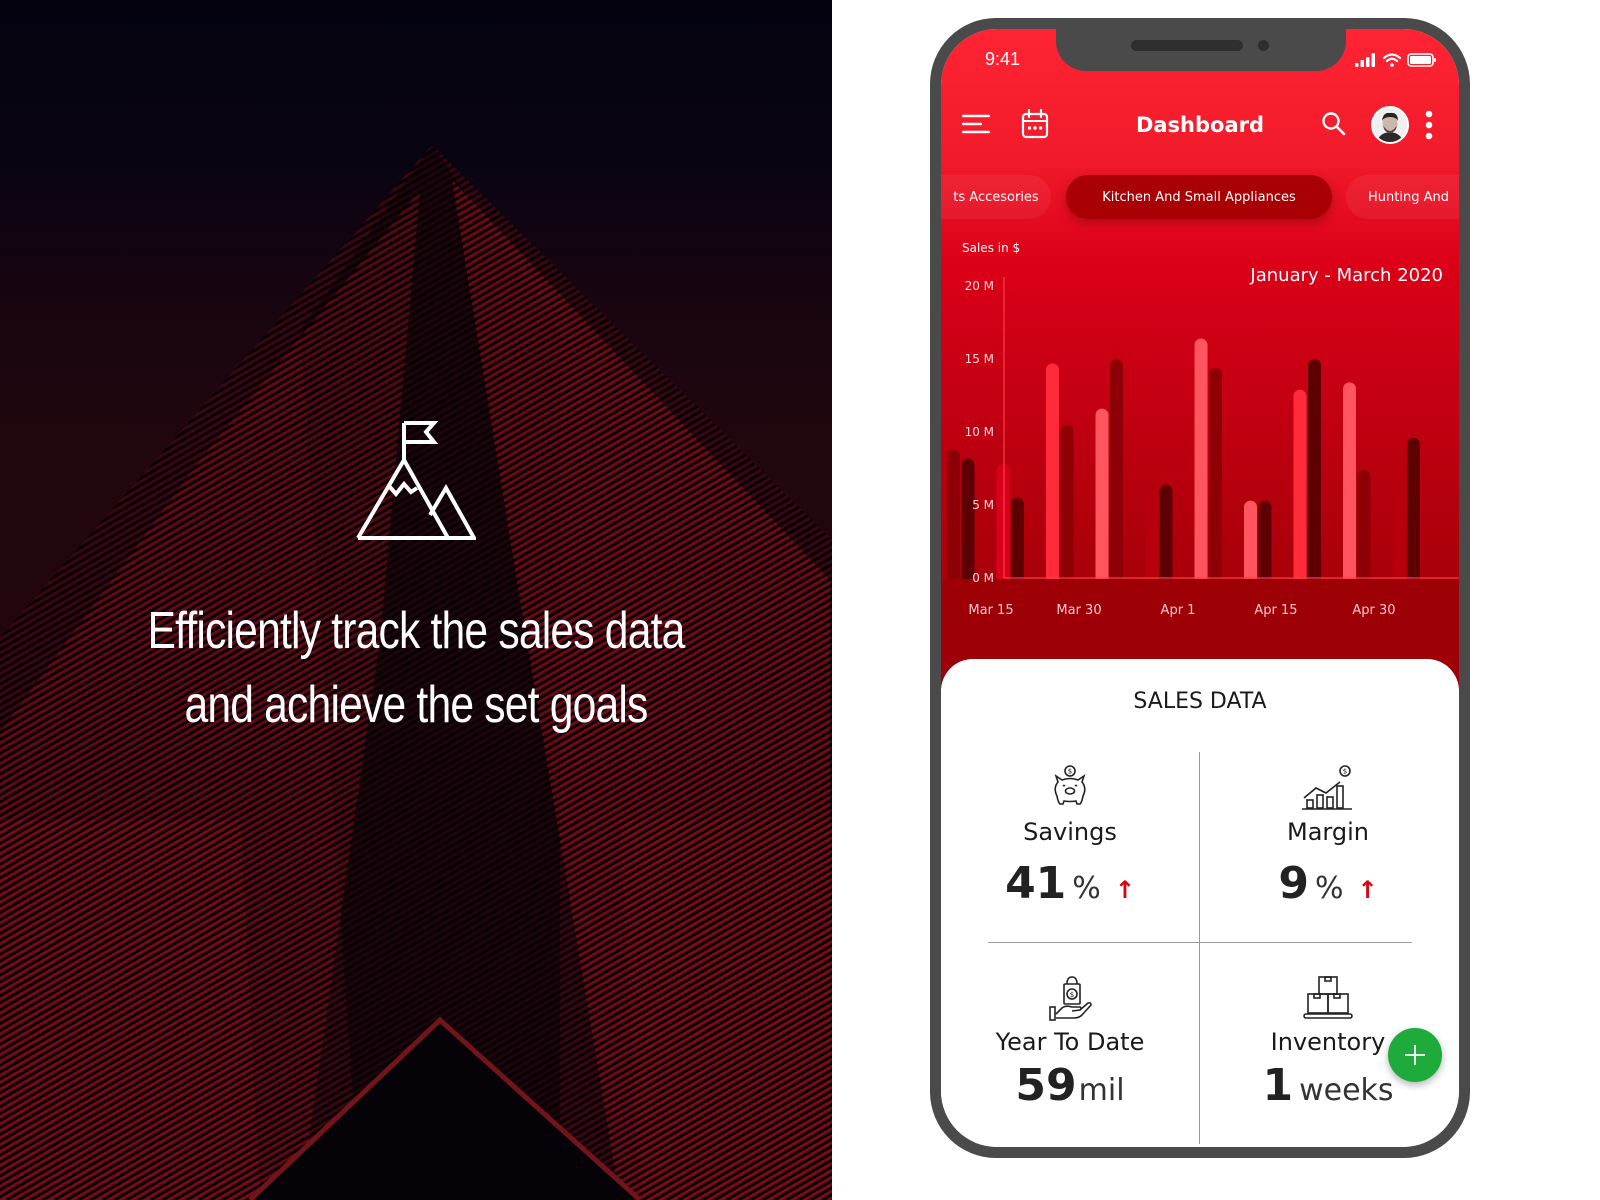  What do you see at coordinates (1178, 610) in the screenshot?
I see `x-tick-label: Apr 1` at bounding box center [1178, 610].